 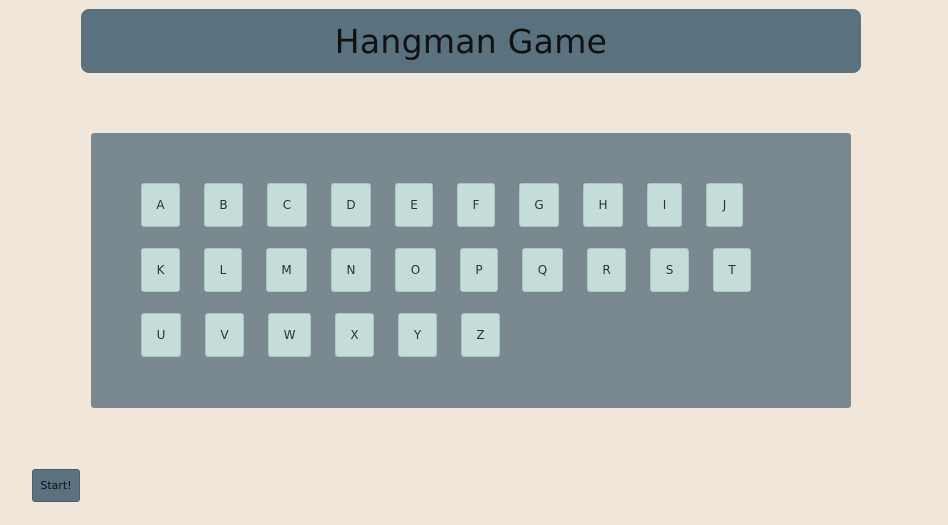 What do you see at coordinates (669, 270) in the screenshot?
I see `letter-key-s: S` at bounding box center [669, 270].